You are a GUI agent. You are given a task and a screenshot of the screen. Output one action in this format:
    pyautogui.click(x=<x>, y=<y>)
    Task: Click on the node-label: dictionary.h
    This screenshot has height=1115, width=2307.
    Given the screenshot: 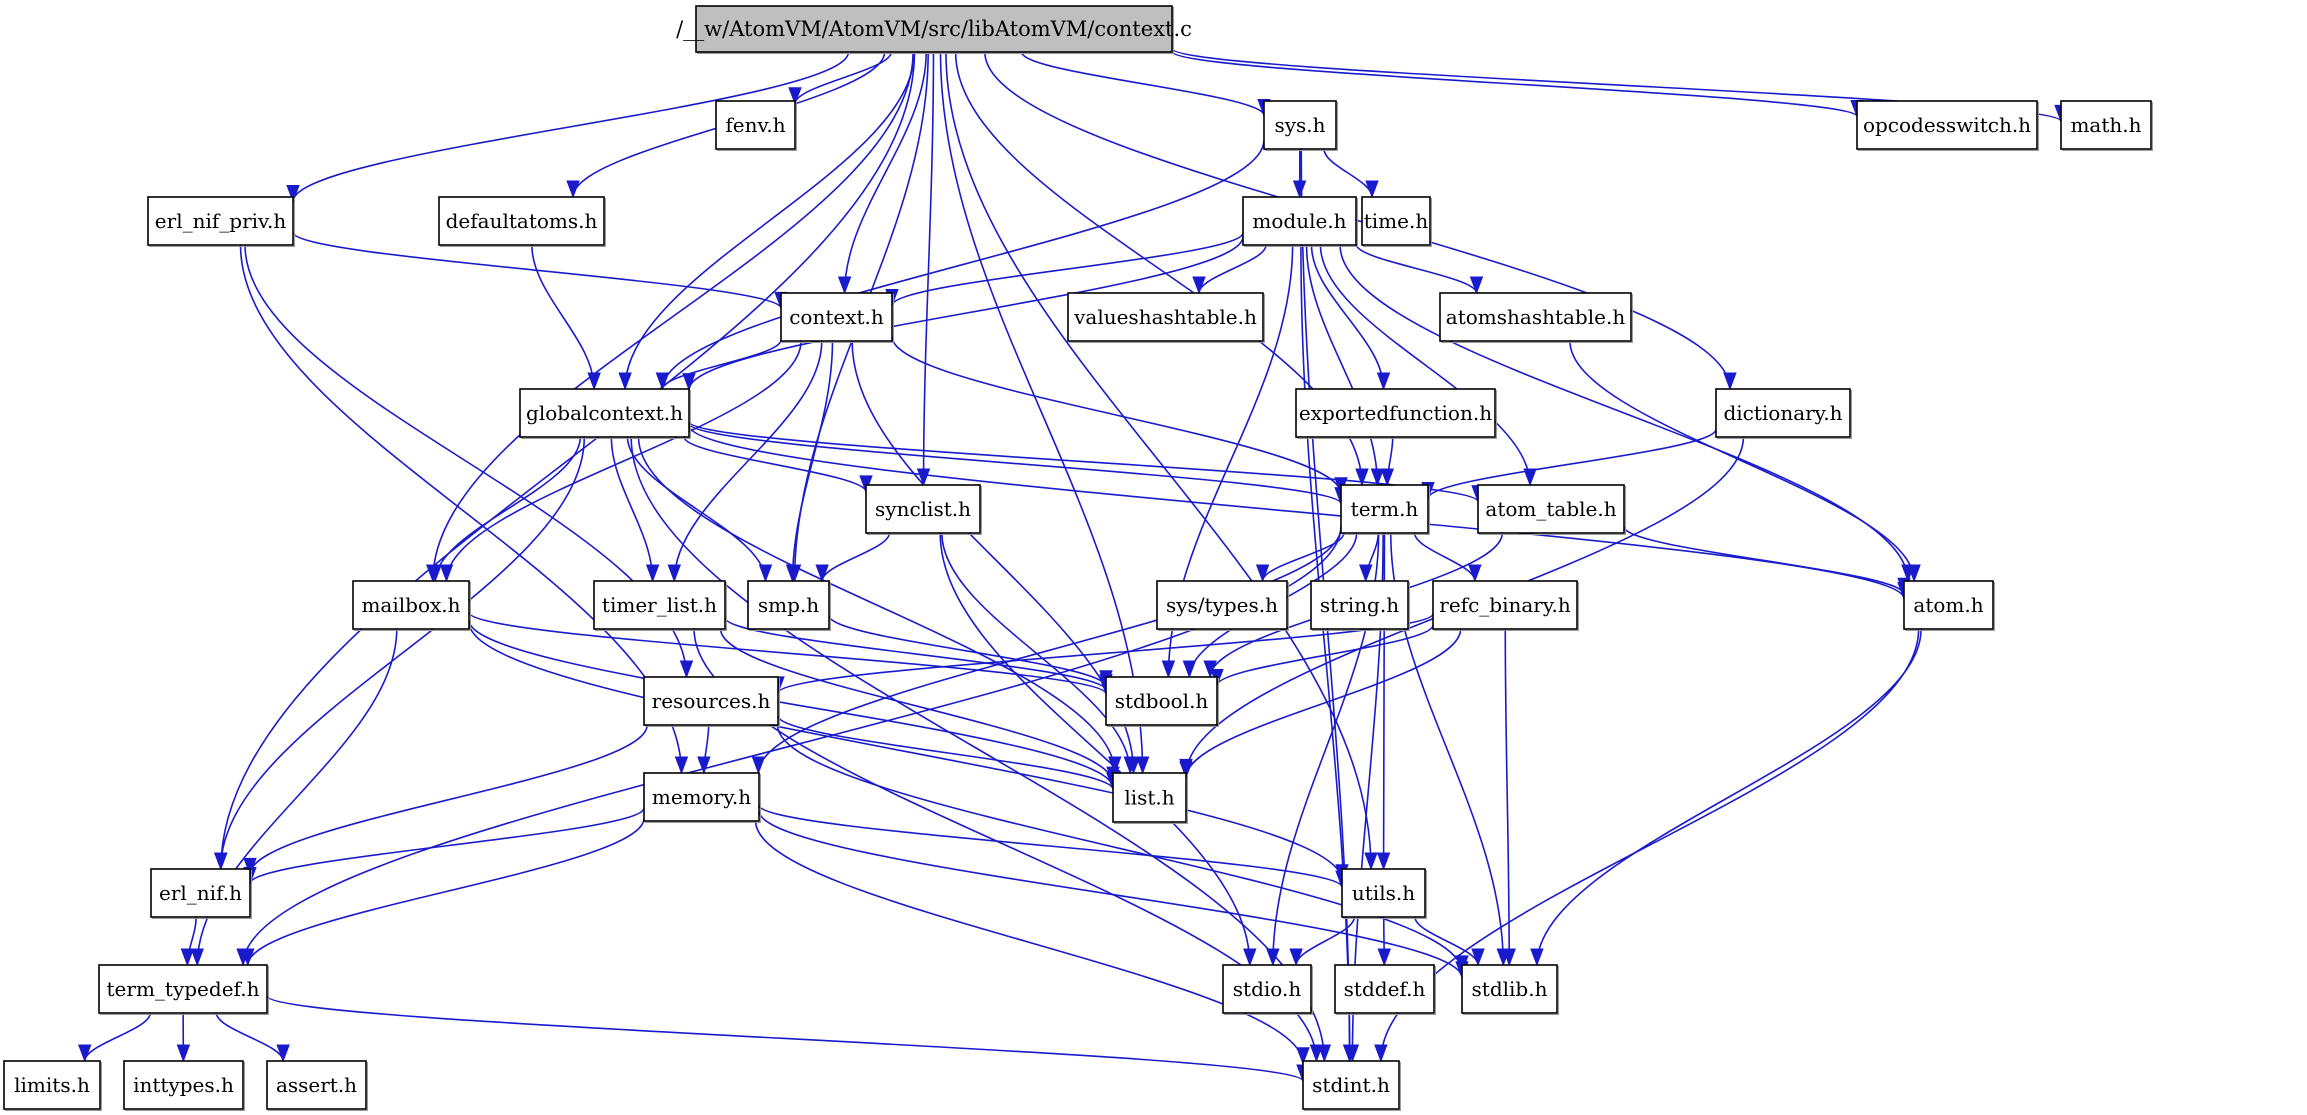 What is the action you would take?
    pyautogui.click(x=1782, y=413)
    